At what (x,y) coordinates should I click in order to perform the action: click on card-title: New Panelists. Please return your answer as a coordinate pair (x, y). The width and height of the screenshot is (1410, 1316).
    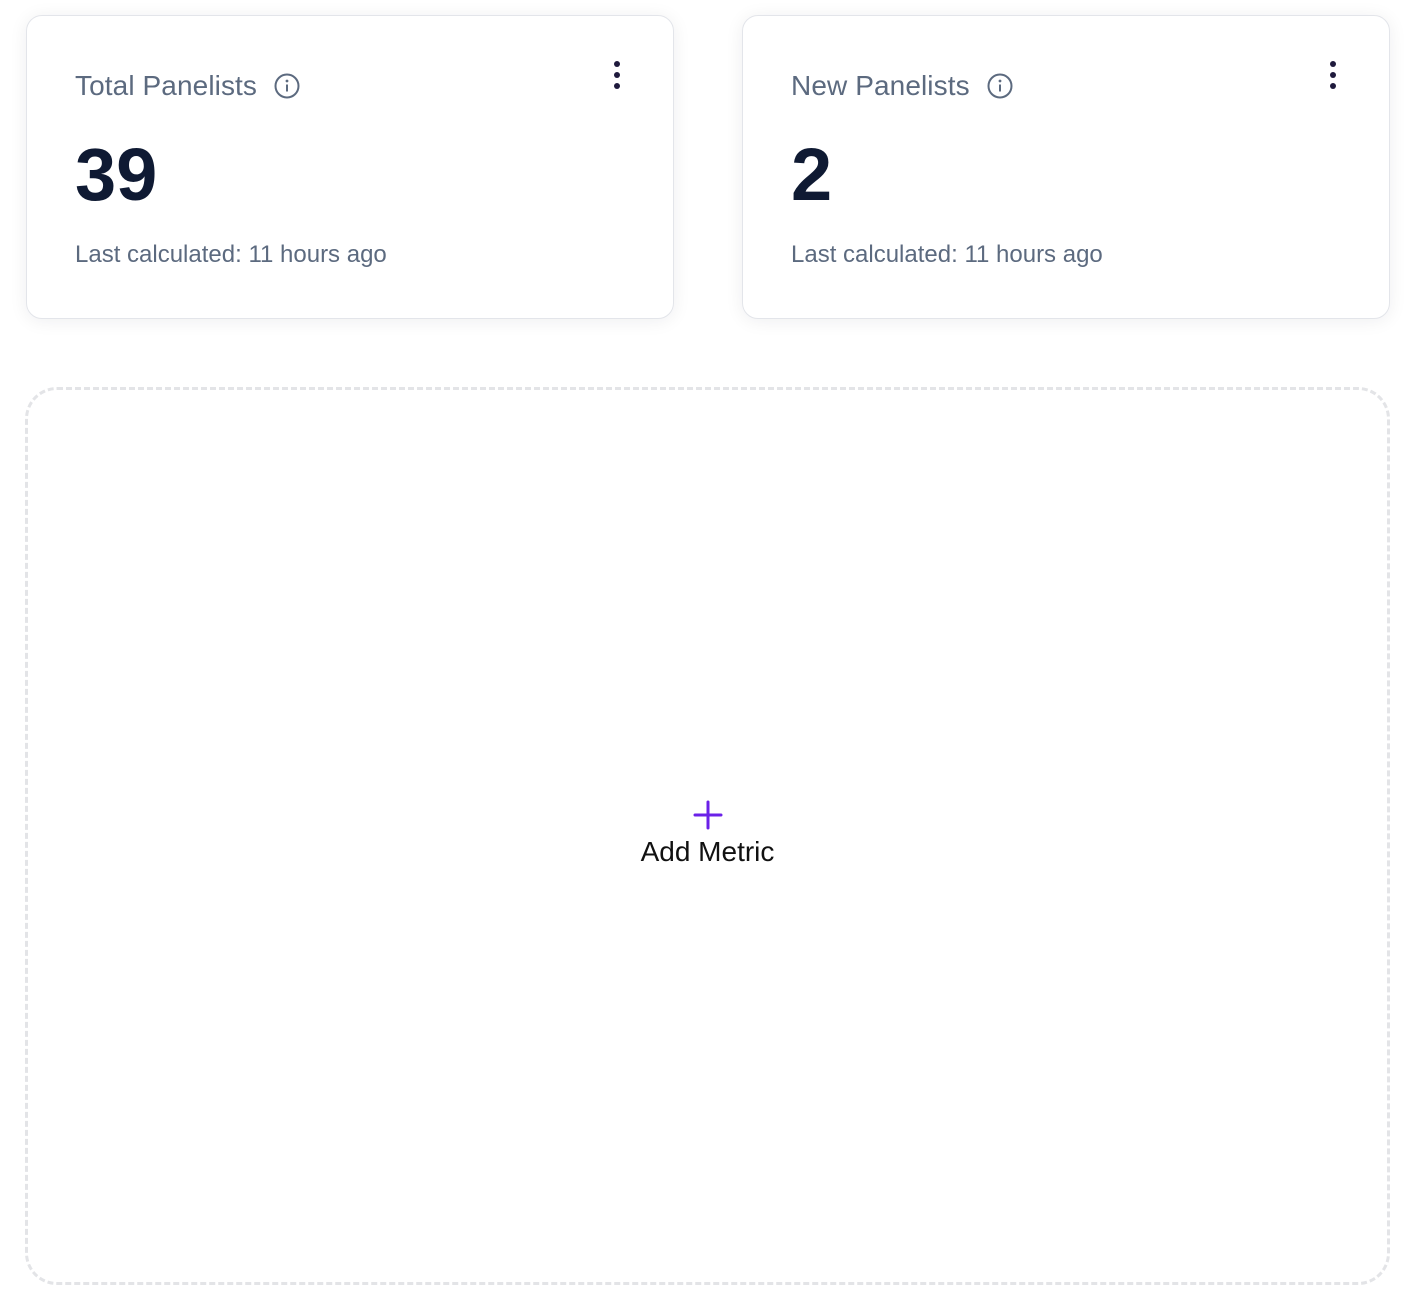
    Looking at the image, I should click on (880, 85).